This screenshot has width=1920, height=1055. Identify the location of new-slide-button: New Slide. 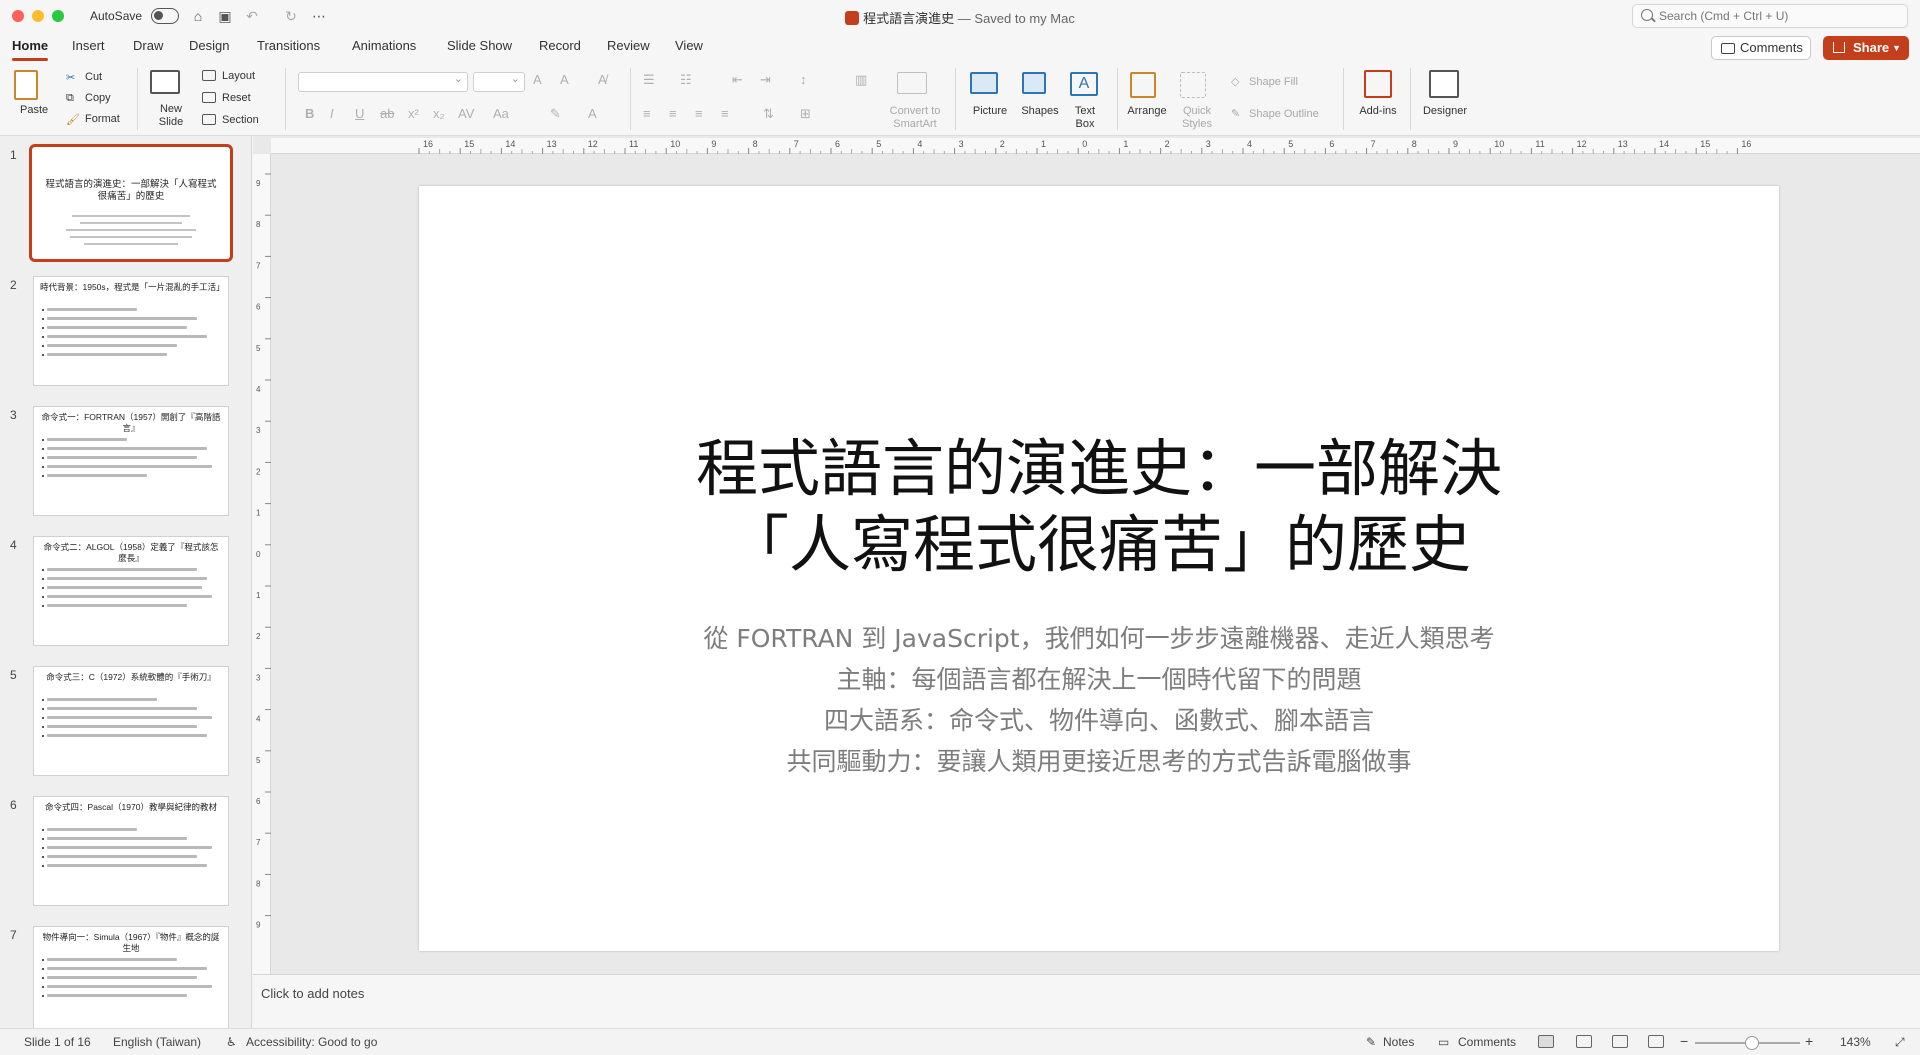
(171, 116).